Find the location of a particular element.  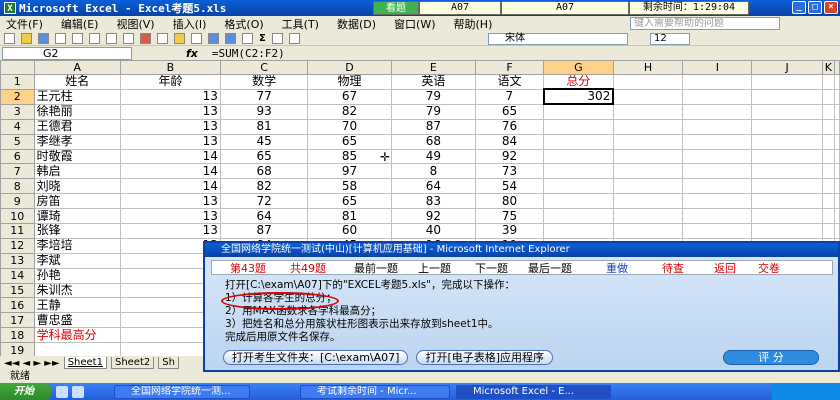

row-header: 15 is located at coordinates (17, 290).